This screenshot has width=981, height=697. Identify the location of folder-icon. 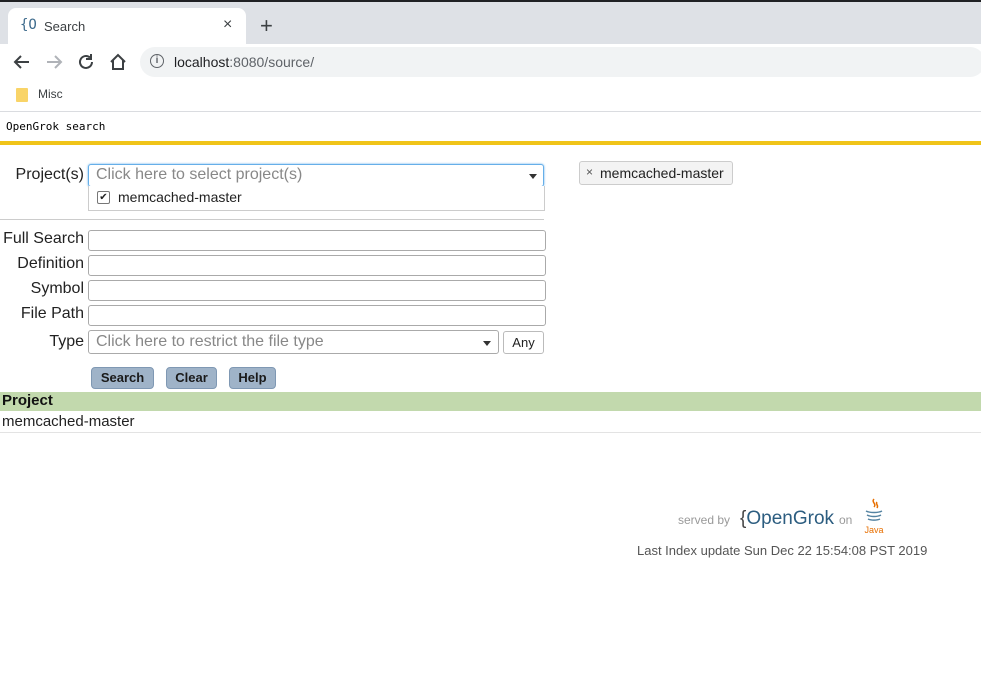
(22, 95).